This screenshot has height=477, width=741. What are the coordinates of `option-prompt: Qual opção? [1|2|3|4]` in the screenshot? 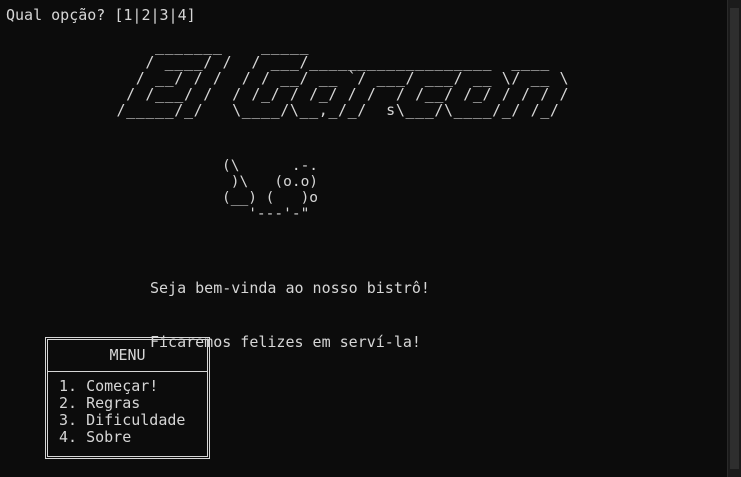 It's located at (101, 15).